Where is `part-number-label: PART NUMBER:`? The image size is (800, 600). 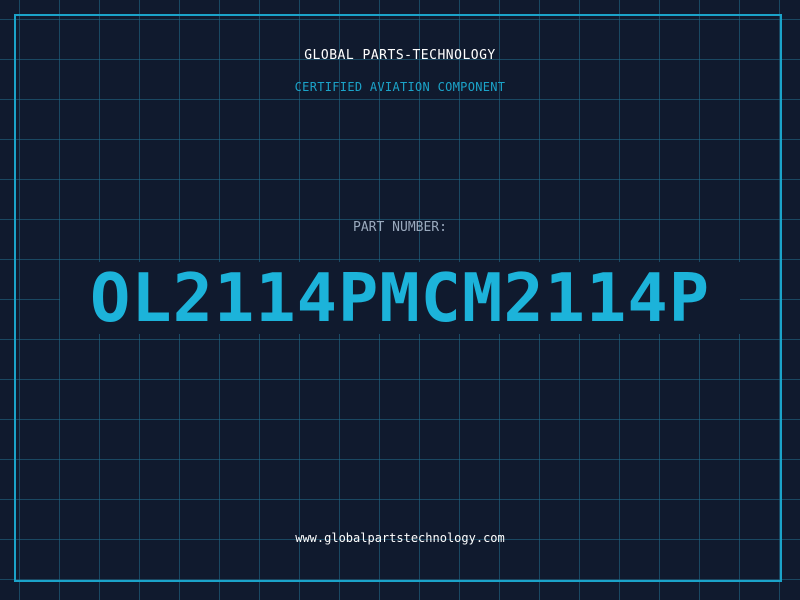 part-number-label: PART NUMBER: is located at coordinates (400, 227).